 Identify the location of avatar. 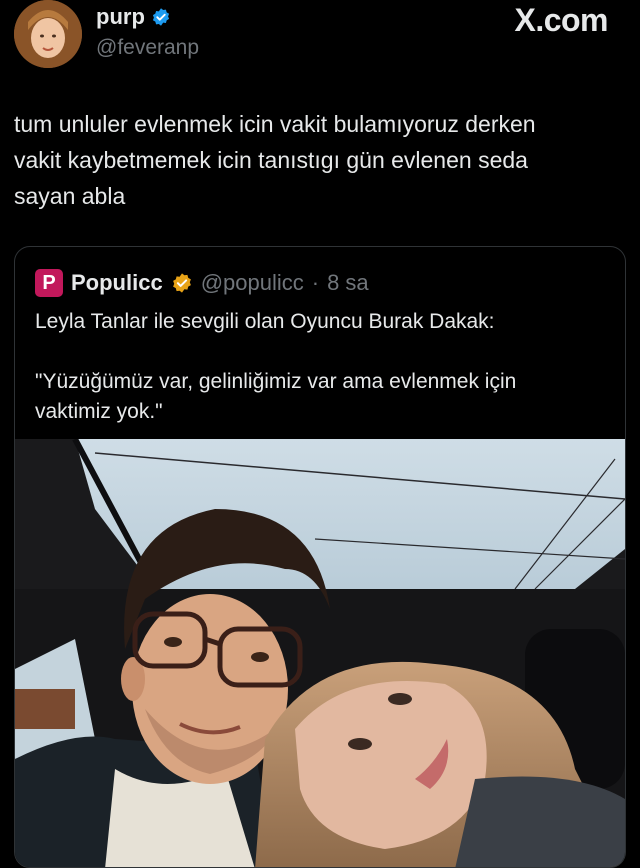
(48, 34).